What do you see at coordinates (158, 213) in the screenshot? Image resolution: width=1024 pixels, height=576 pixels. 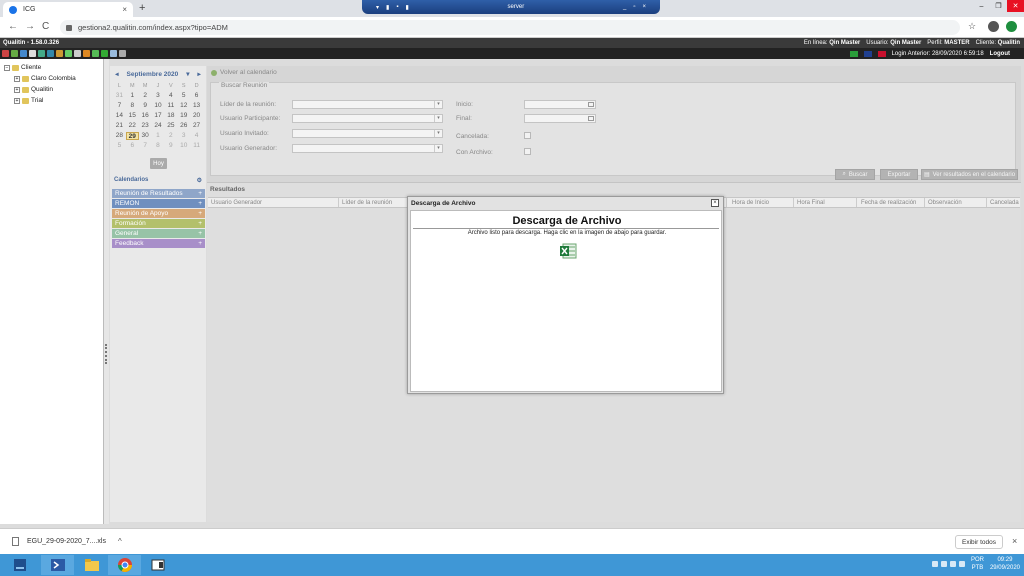 I see `calendar-item-apoyo: Reunión de Apoyo +` at bounding box center [158, 213].